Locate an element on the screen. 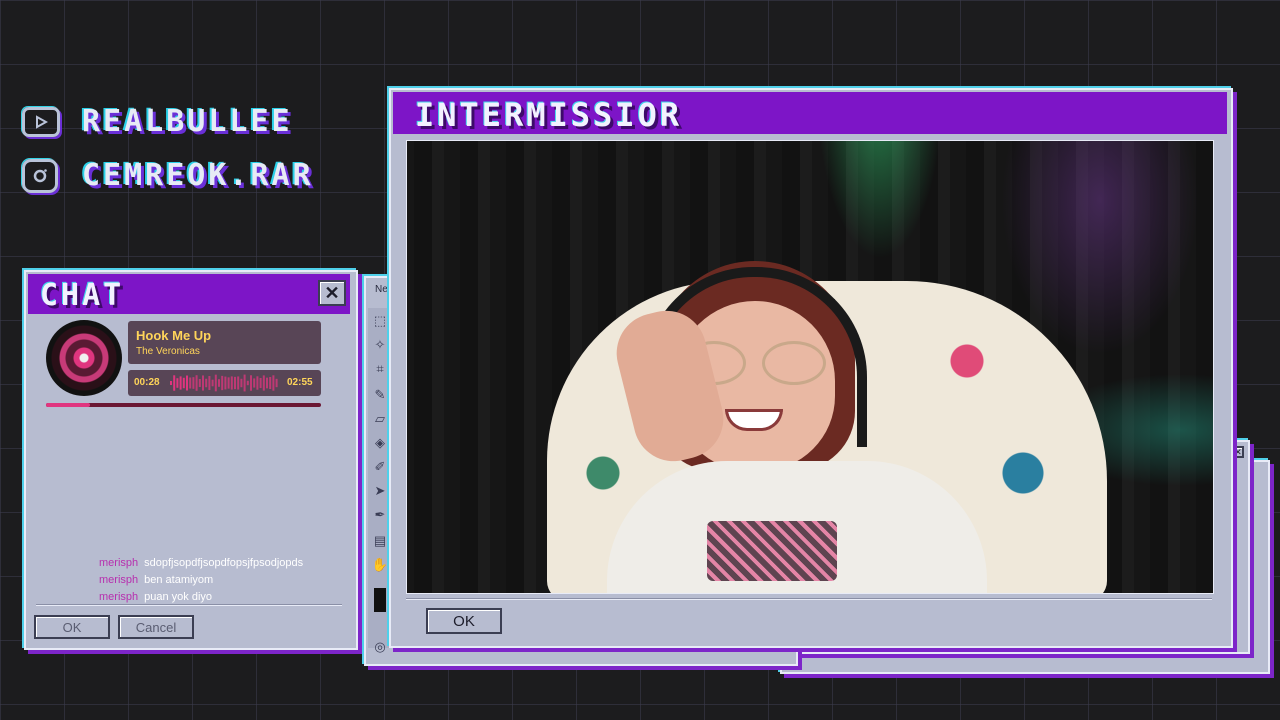 Image resolution: width=1280 pixels, height=720 pixels. instagram-handle-row: CEMREOK.RAR is located at coordinates (168, 175).